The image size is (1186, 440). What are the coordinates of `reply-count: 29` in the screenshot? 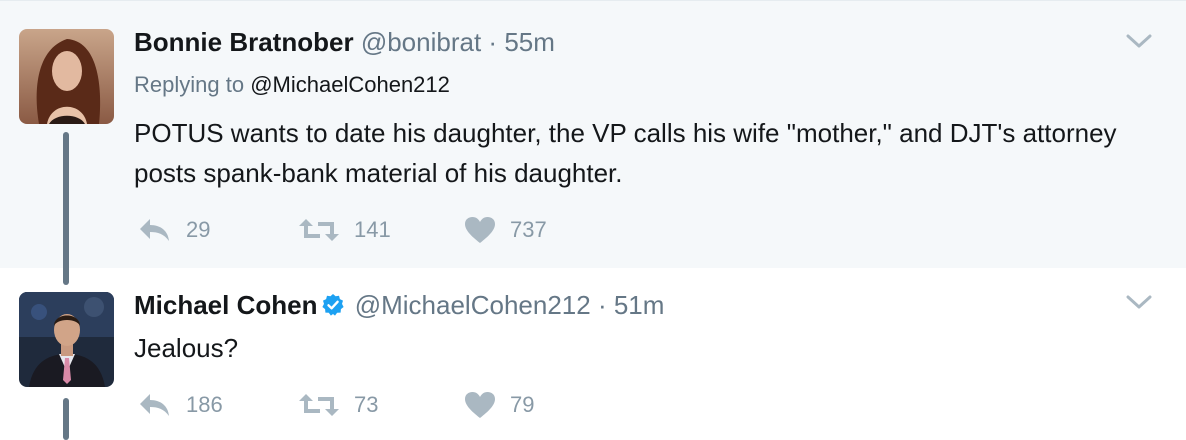 It's located at (198, 229).